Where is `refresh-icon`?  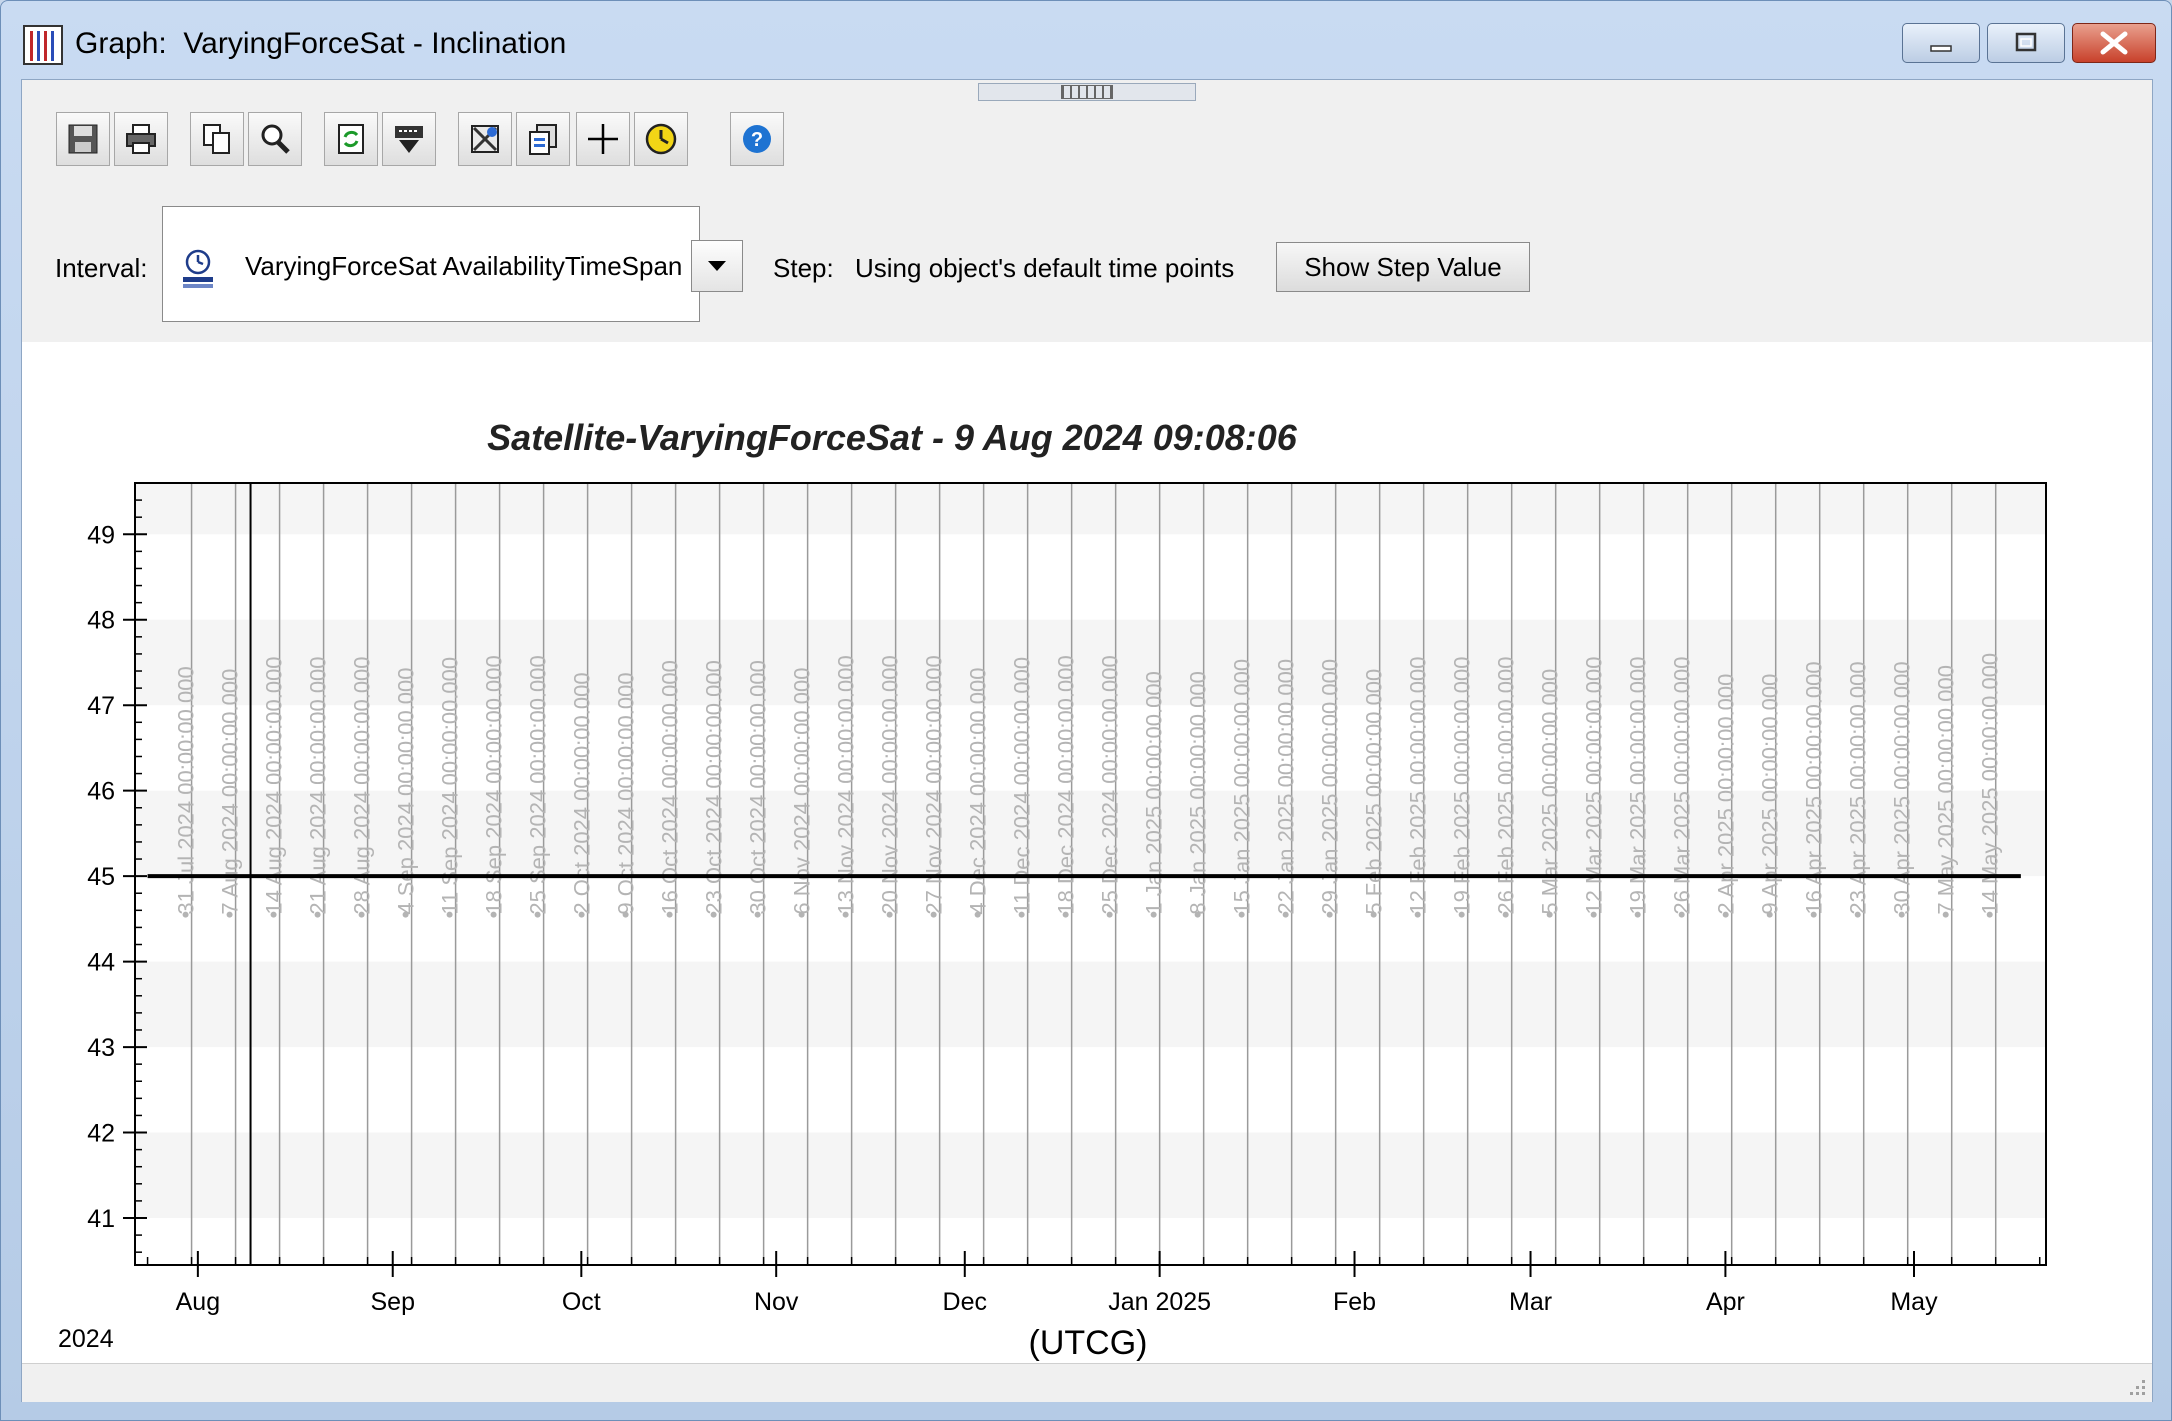
refresh-icon is located at coordinates (351, 139).